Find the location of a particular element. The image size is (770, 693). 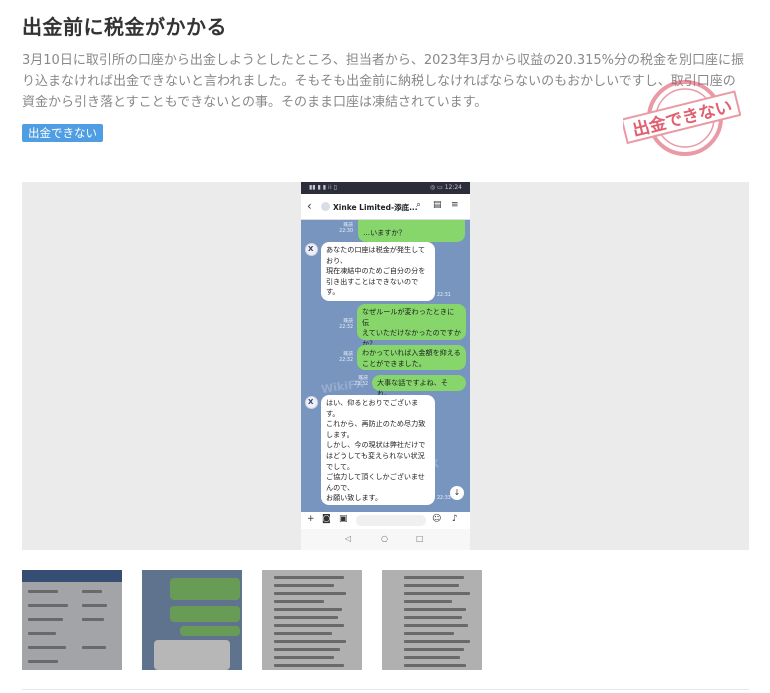

status-left: ▮▮ ▮ ▮ ⁞⁞ ▯ is located at coordinates (323, 187).